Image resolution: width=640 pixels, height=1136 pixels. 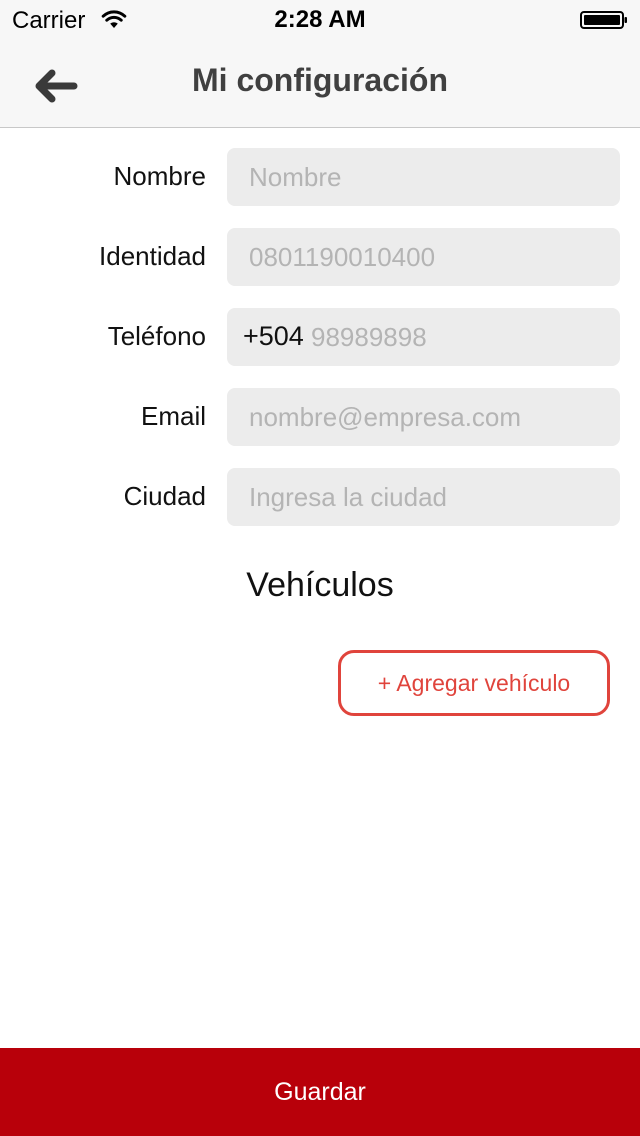 I want to click on nombre-input, so click(x=423, y=177).